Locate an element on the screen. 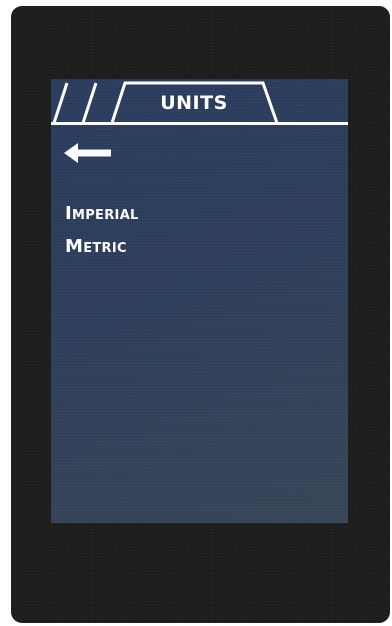 The image size is (392, 626). left-arrow-icon is located at coordinates (87, 153).